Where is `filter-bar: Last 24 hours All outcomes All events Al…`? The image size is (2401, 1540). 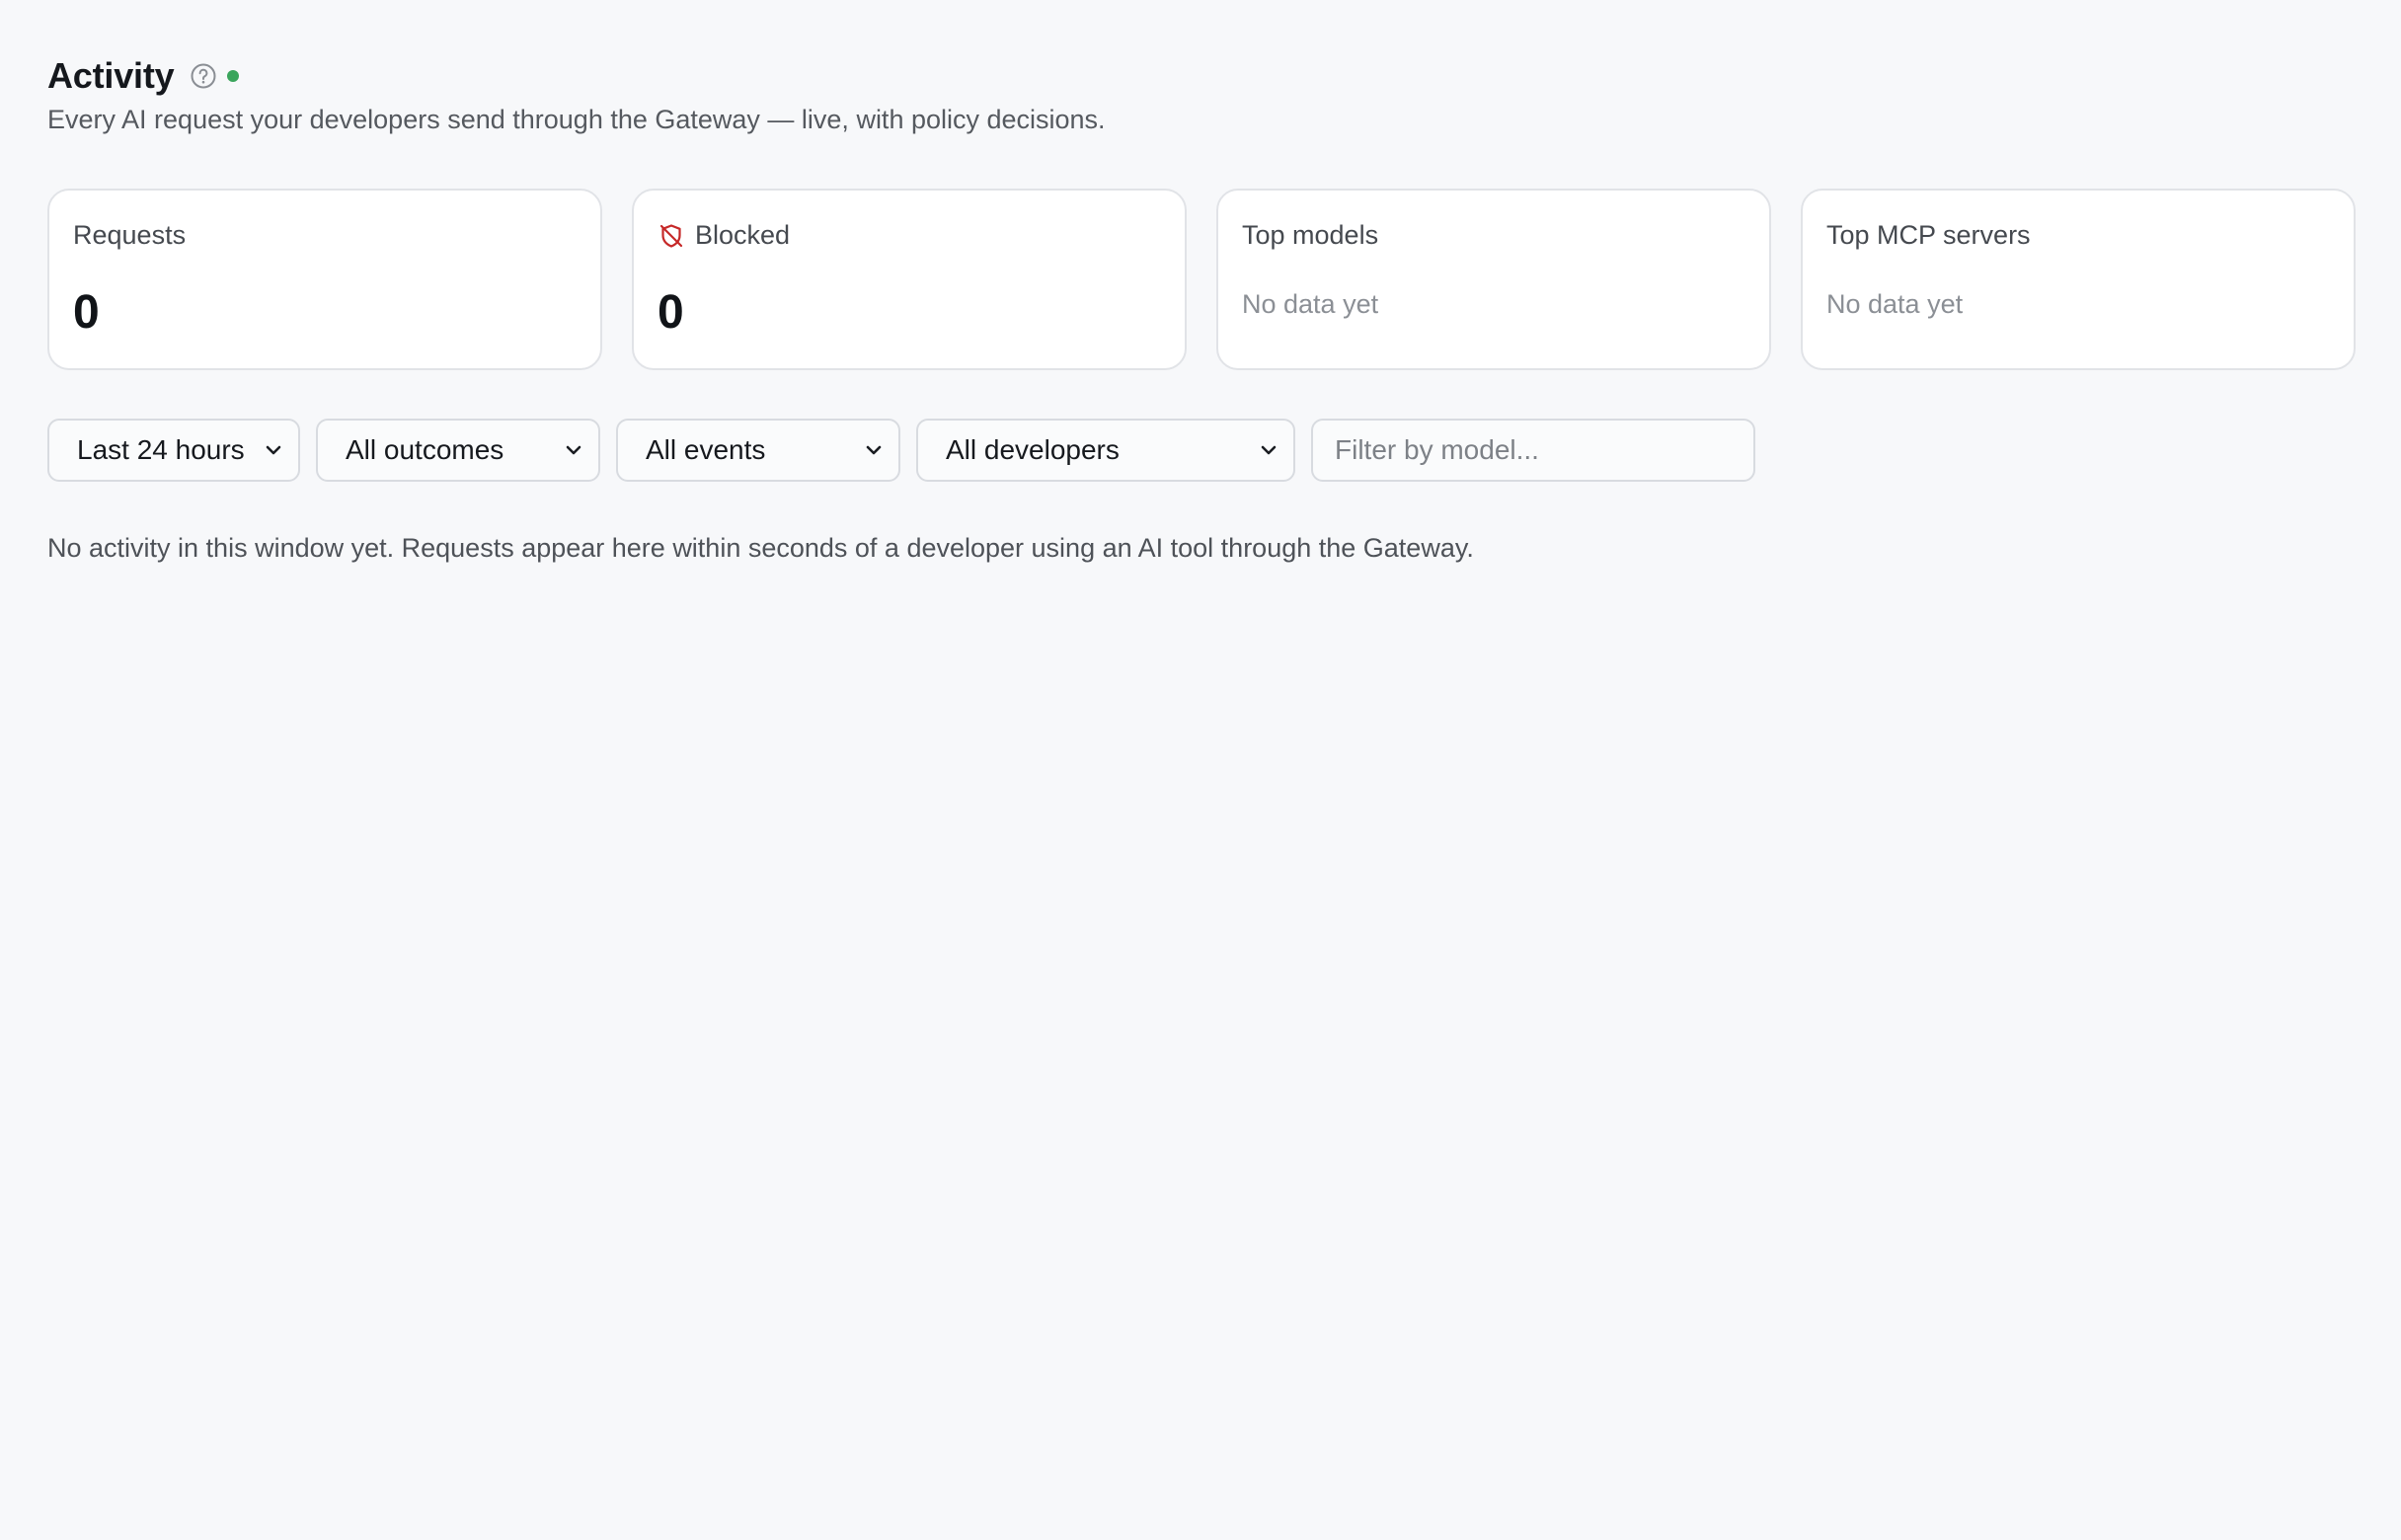
filter-bar: Last 24 hours All outcomes All events Al… is located at coordinates (901, 450).